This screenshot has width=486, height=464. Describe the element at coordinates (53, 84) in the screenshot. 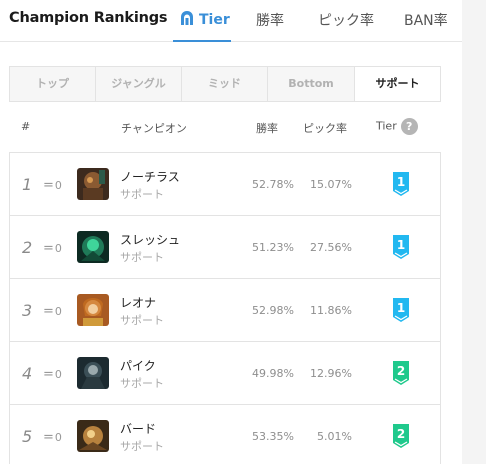

I see `role-tab-top: トップ` at that location.